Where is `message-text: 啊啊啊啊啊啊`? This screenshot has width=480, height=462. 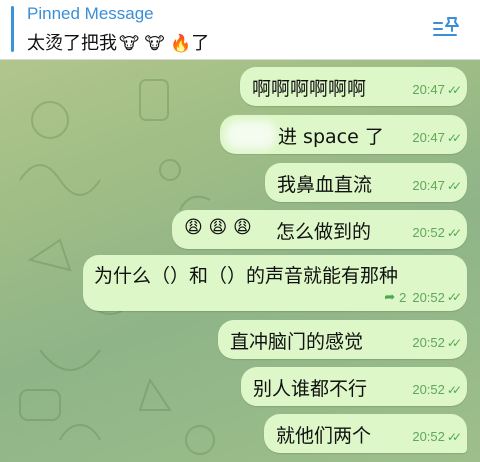
message-text: 啊啊啊啊啊啊 is located at coordinates (309, 89).